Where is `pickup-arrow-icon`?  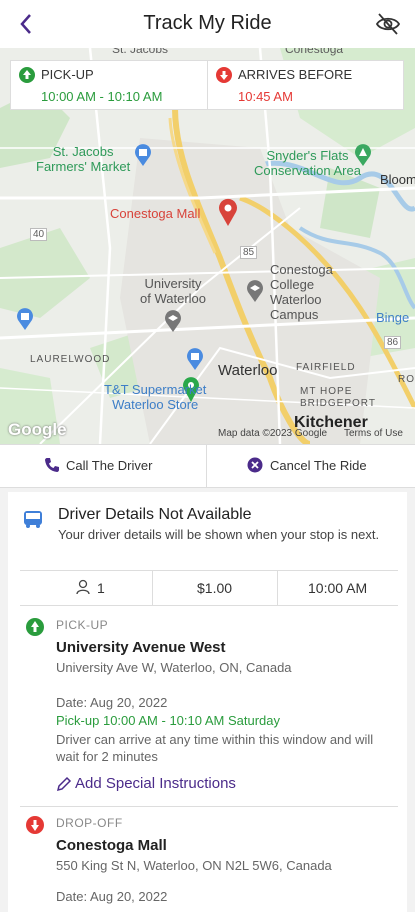 pickup-arrow-icon is located at coordinates (27, 75).